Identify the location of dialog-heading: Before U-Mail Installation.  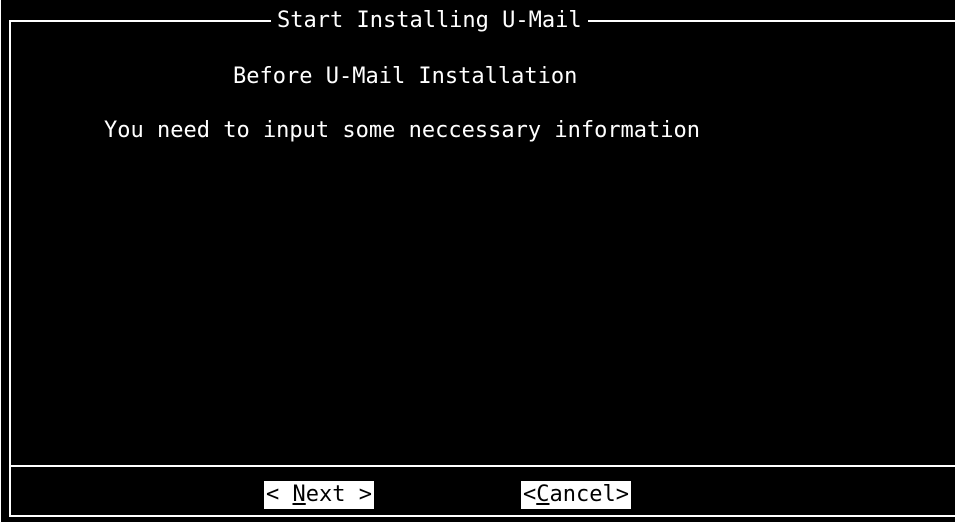
(405, 76).